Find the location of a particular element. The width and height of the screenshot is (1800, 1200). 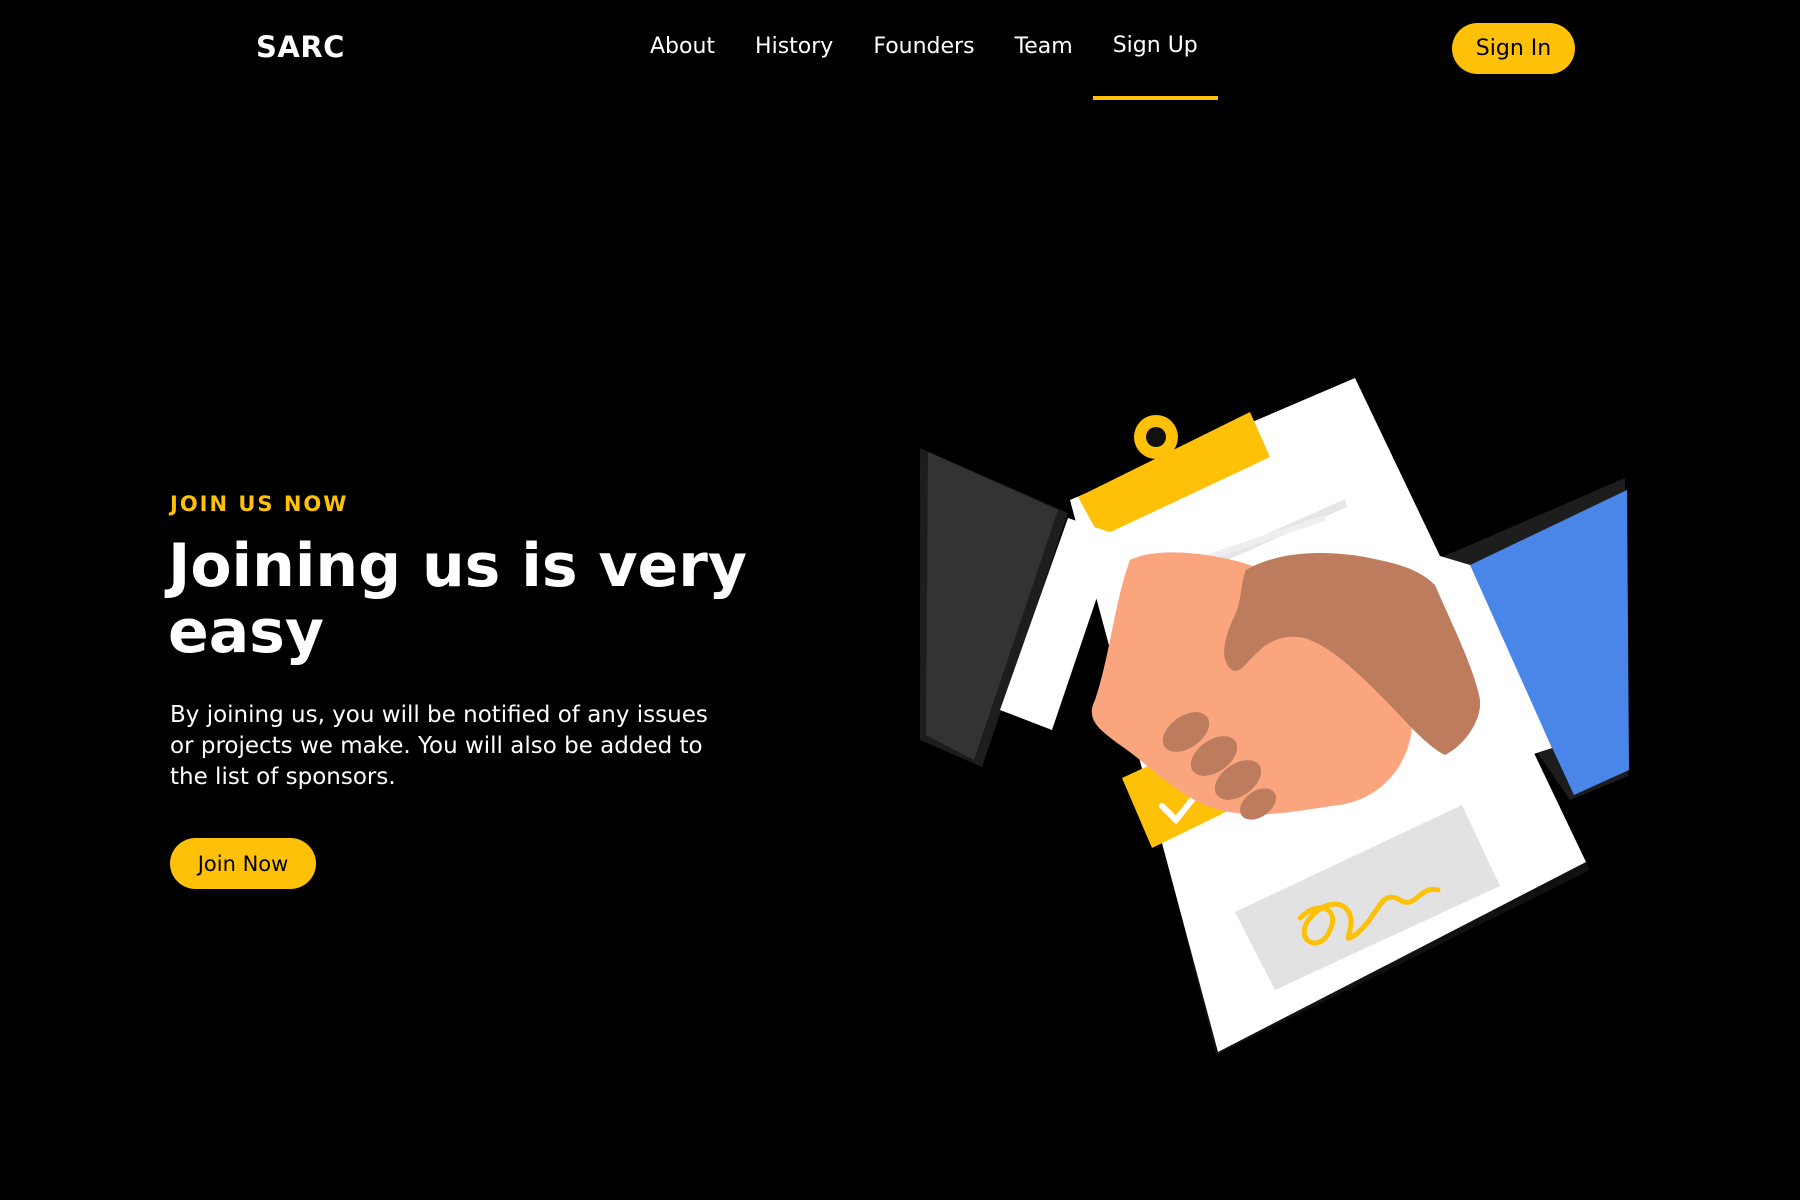

main-nav: About History Founders Team Sign Up is located at coordinates (924, 50).